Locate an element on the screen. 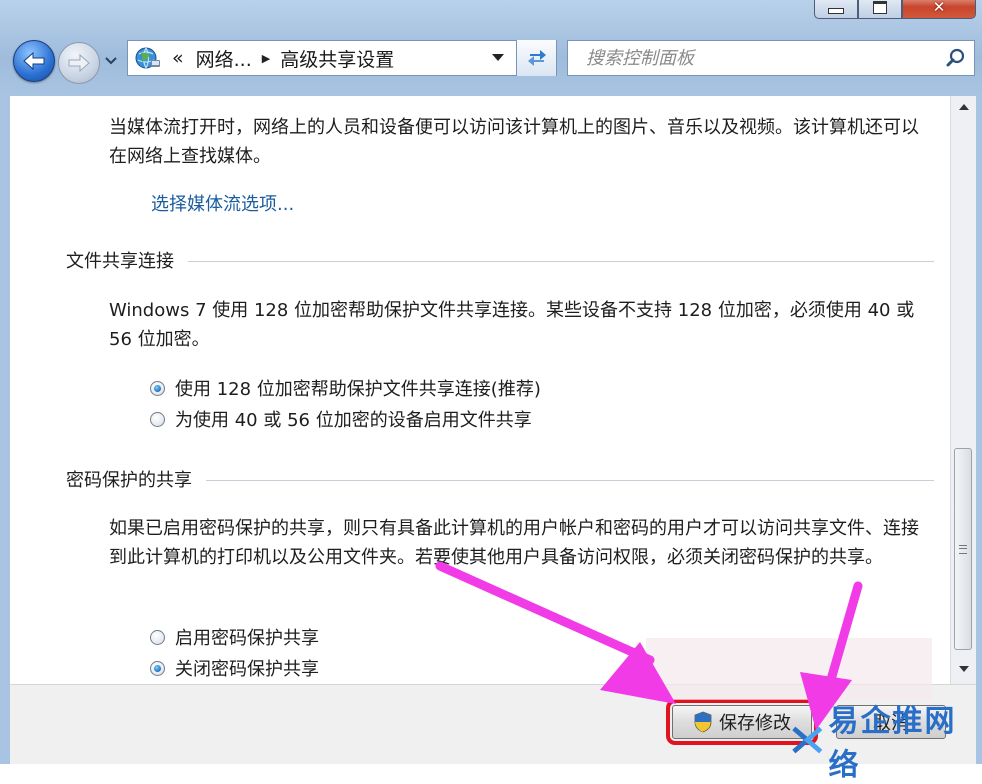 This screenshot has width=982, height=784. radio-disable-password-sharing: 关闭密码保护共享 is located at coordinates (234, 668).